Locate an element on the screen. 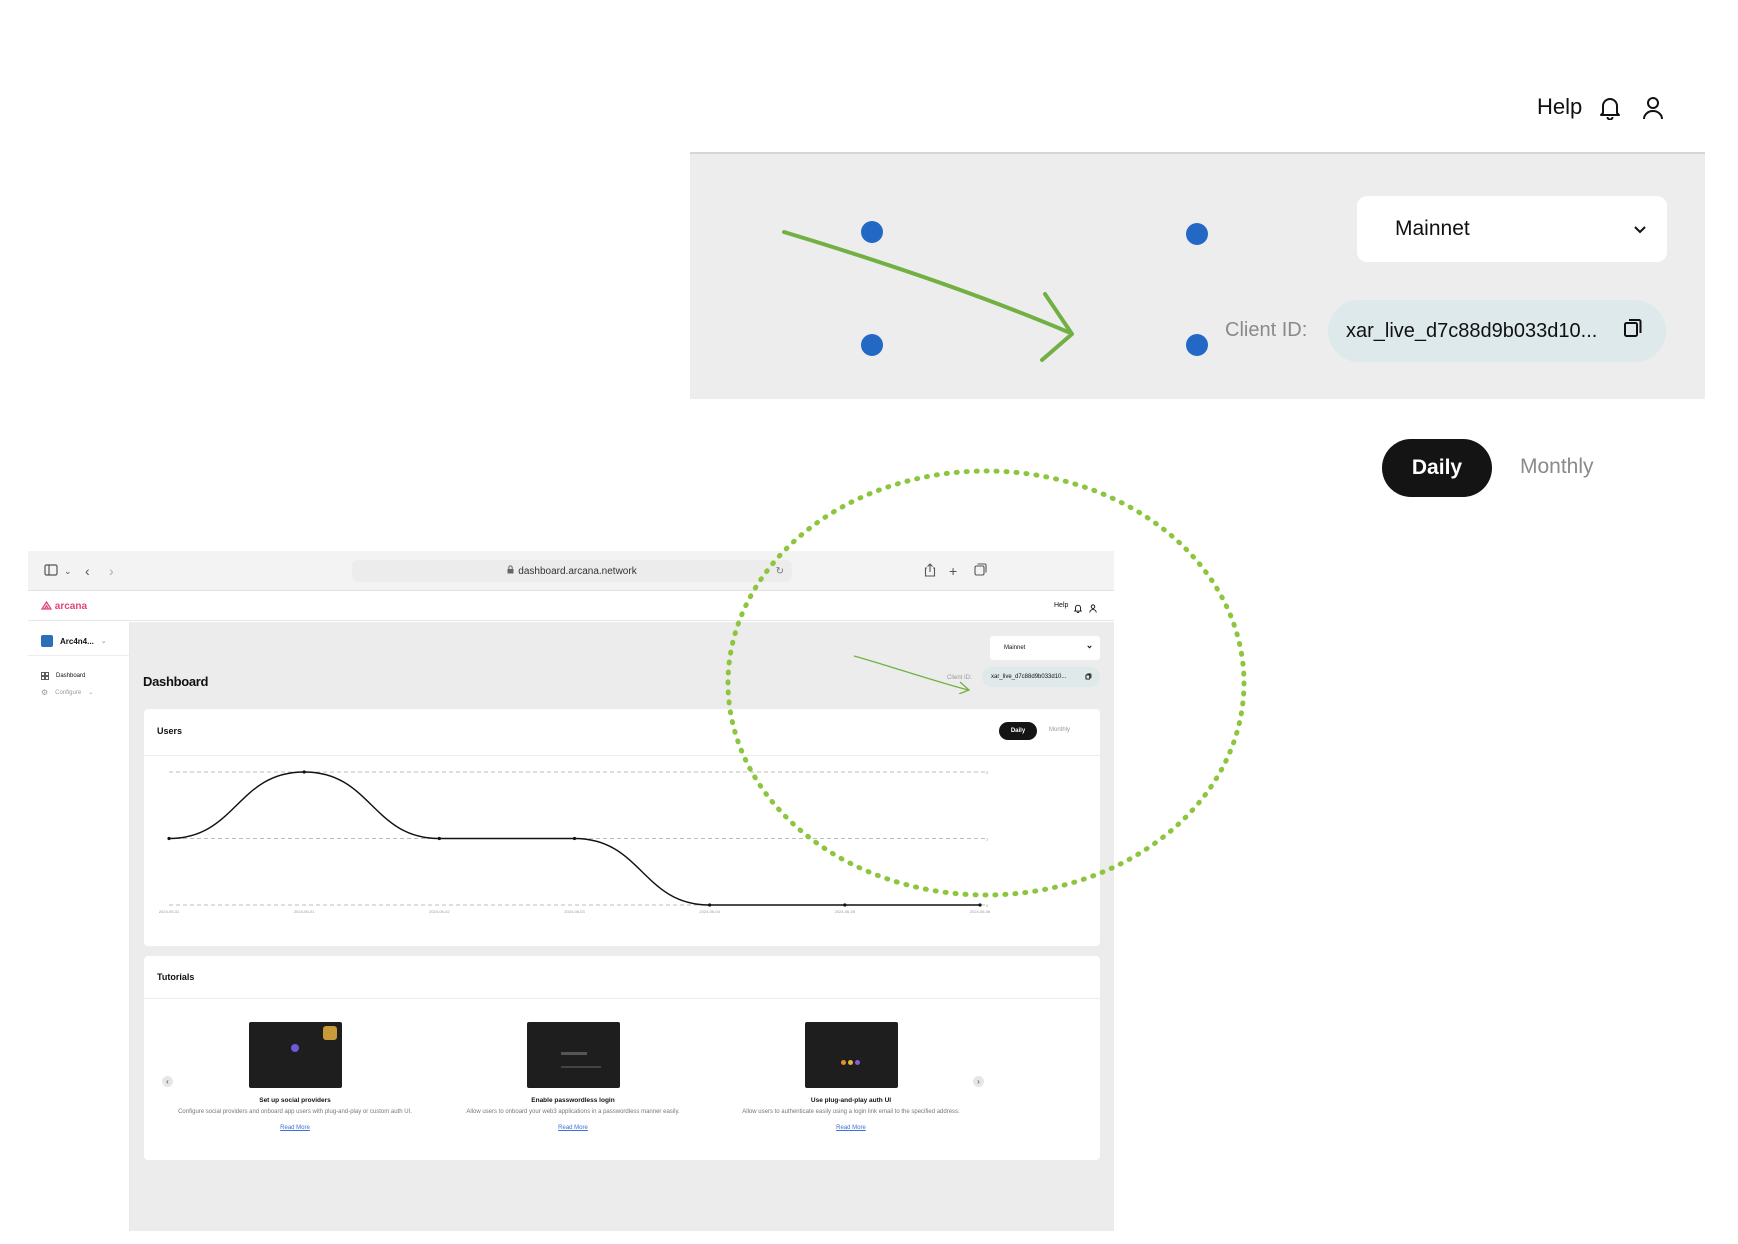  x-tick-label: 2024-06-03 is located at coordinates (574, 911).